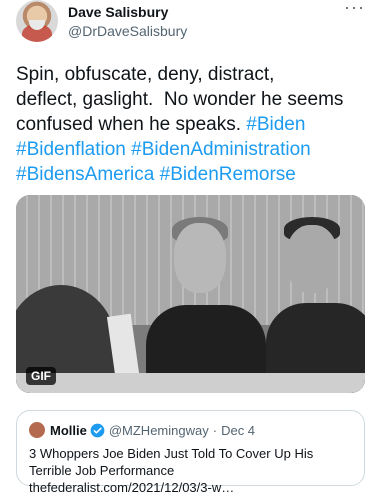  I want to click on more-horizontal-icon: ···, so click(354, 8).